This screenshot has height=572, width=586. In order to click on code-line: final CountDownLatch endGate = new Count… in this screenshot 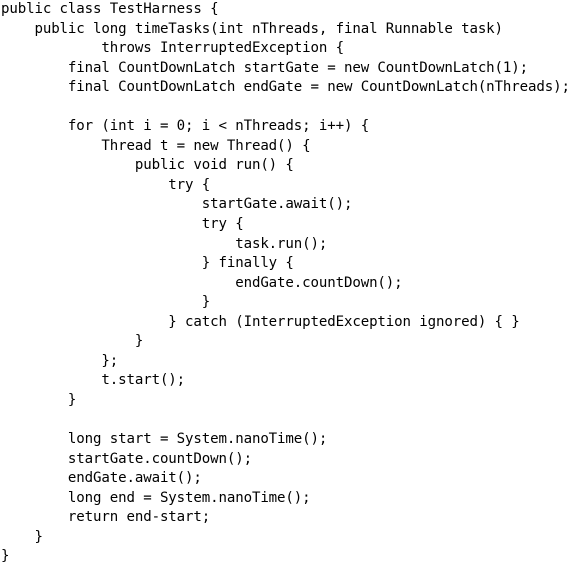, I will do `click(285, 87)`.